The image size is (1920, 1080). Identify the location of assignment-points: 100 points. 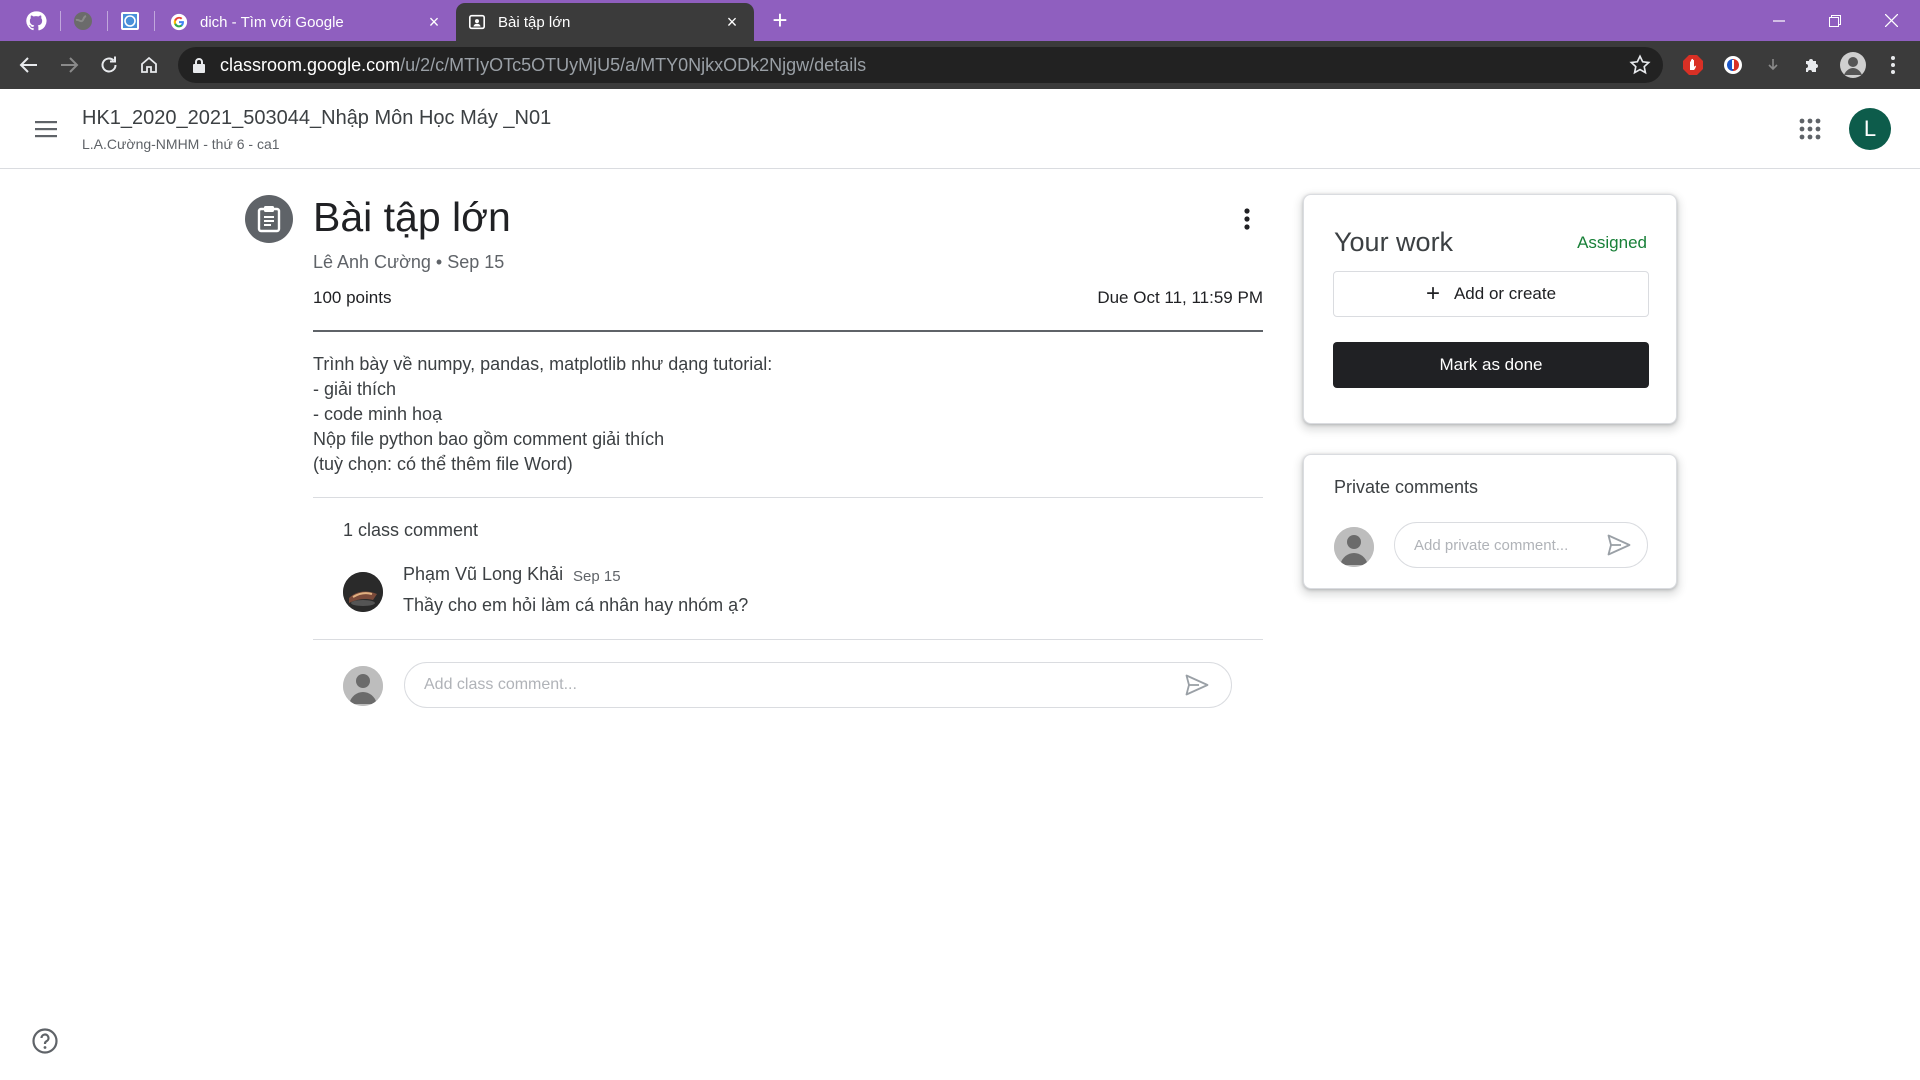
(352, 297).